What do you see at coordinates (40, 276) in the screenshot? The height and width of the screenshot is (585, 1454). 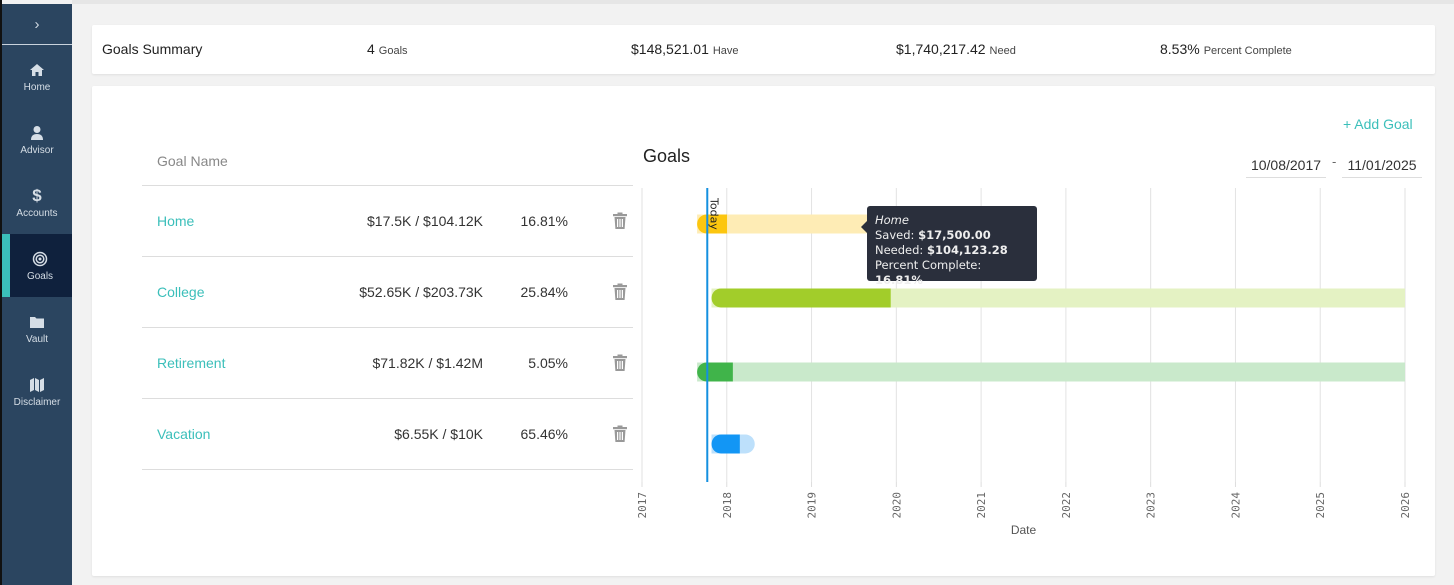 I see `sidebar-item-label: Goals` at bounding box center [40, 276].